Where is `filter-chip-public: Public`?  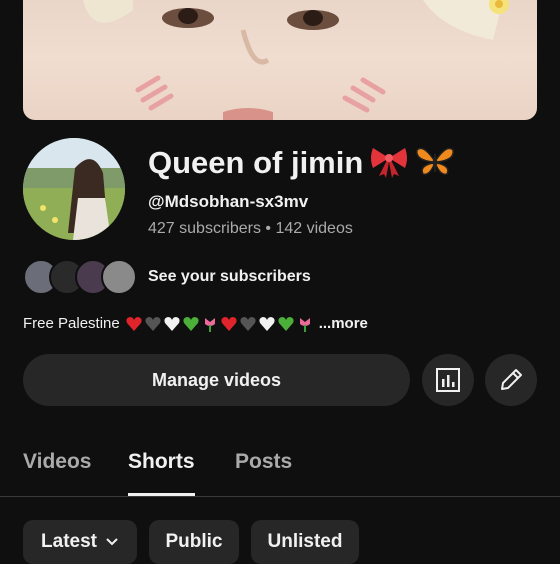
filter-chip-public: Public is located at coordinates (194, 542).